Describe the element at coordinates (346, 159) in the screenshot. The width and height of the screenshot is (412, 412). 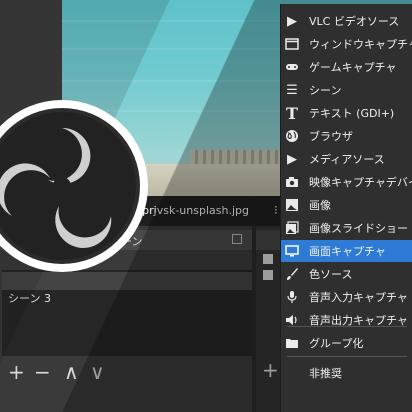
I see `menu-item-media-source: ▶ メディアソース` at that location.